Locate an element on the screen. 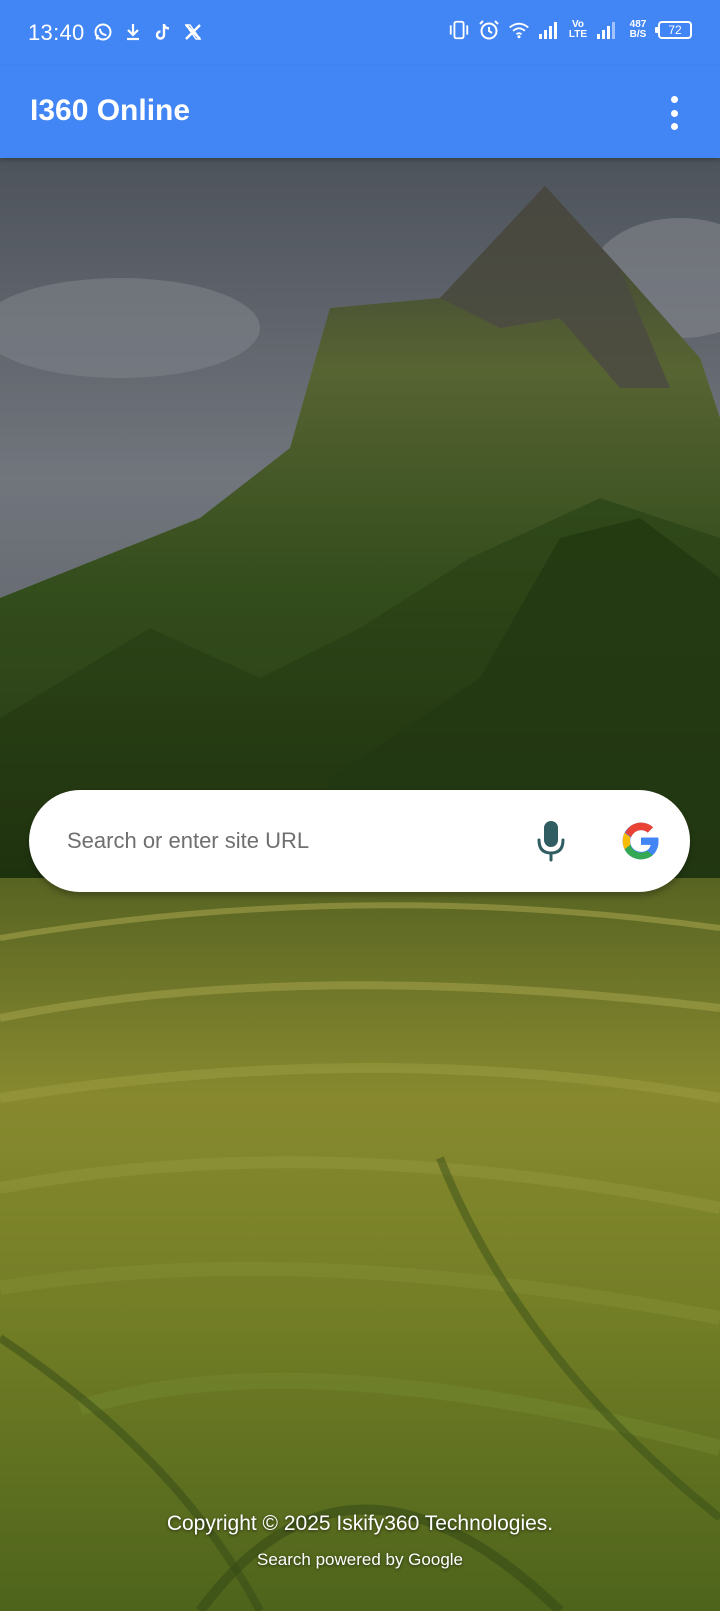 The height and width of the screenshot is (1611, 720). battery-icon: 72 is located at coordinates (673, 30).